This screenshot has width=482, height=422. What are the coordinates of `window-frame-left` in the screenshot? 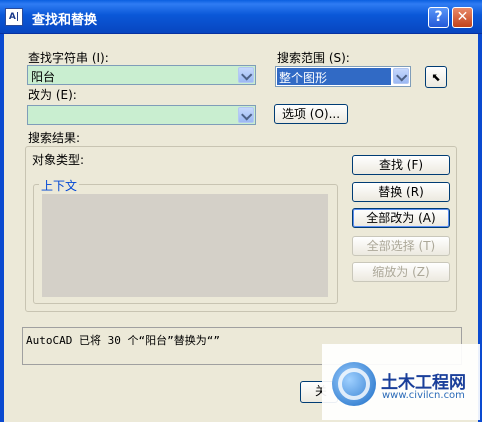 It's located at (2, 228).